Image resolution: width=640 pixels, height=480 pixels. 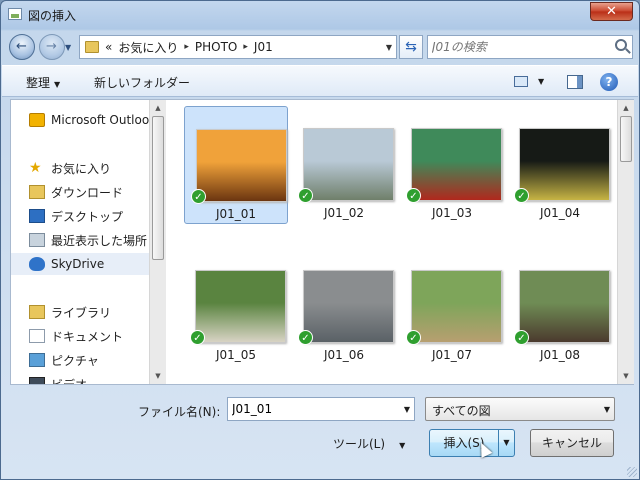 I want to click on file-thumbnail: ✓ J01_06, so click(x=344, y=307).